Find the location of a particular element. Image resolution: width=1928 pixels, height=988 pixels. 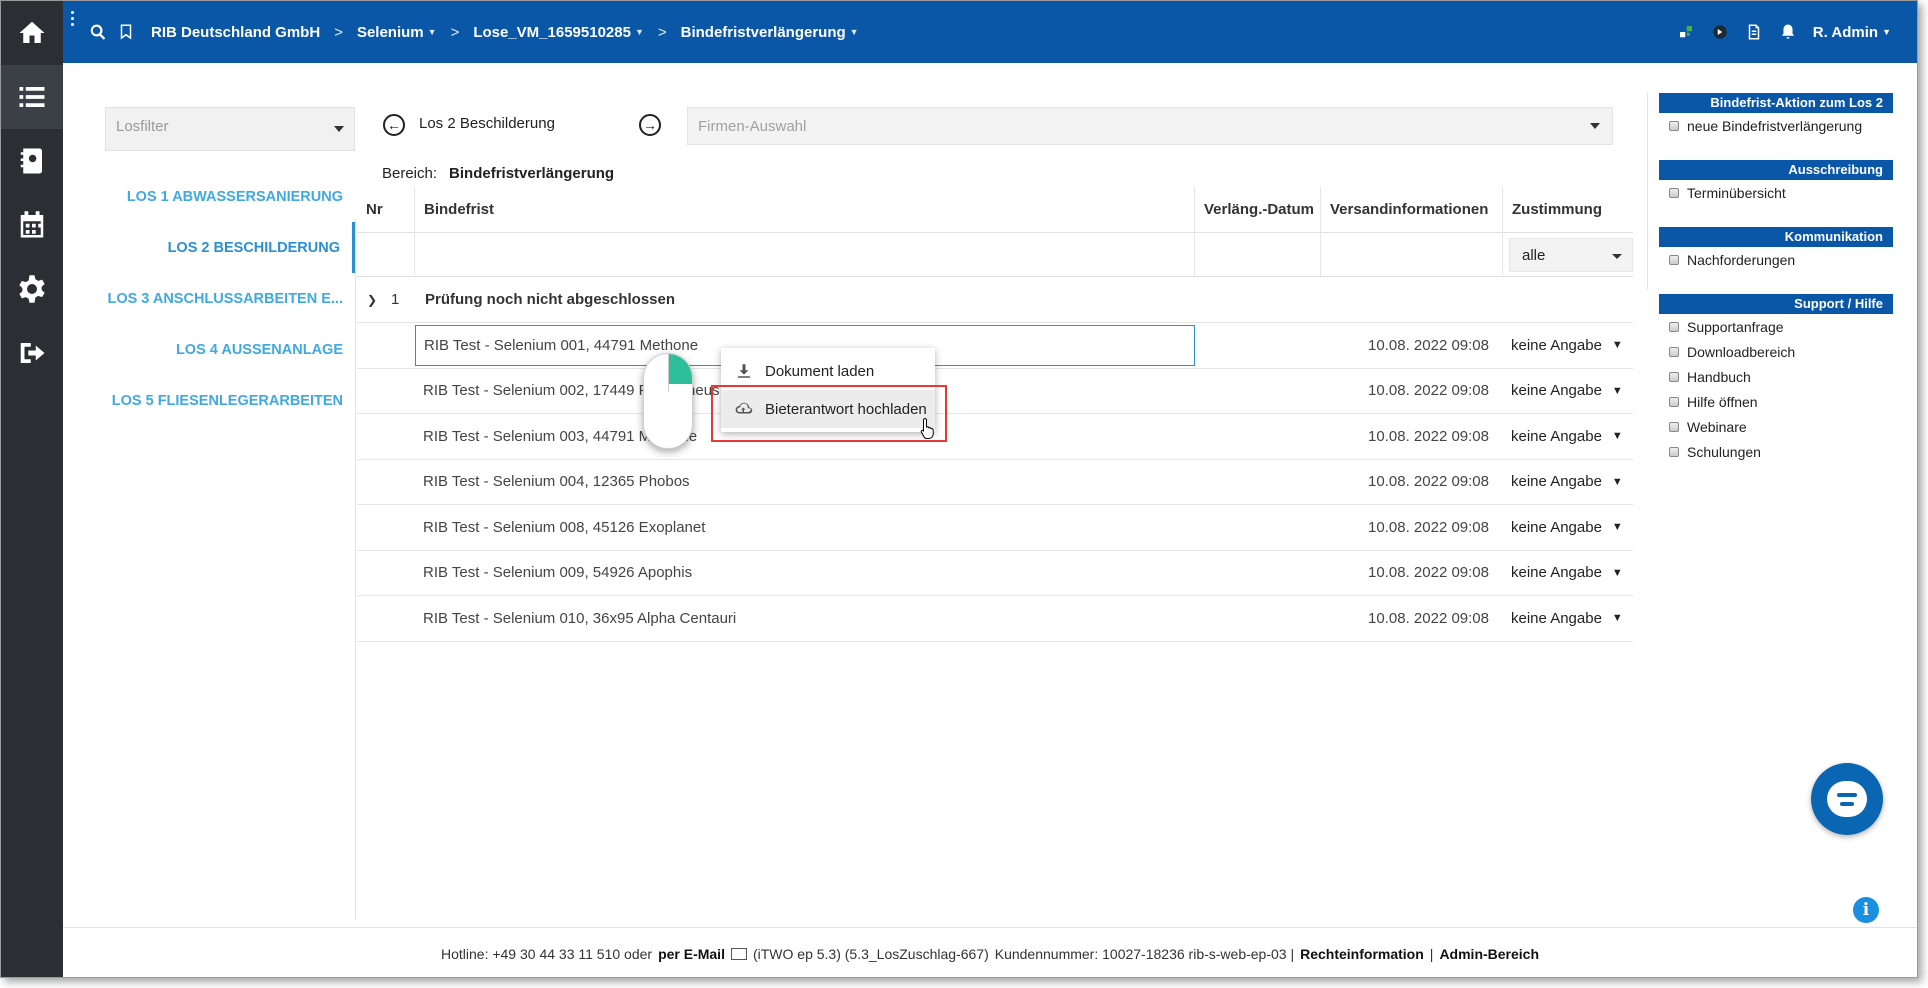

user-menu: R. Admin ▼ is located at coordinates (1852, 32).